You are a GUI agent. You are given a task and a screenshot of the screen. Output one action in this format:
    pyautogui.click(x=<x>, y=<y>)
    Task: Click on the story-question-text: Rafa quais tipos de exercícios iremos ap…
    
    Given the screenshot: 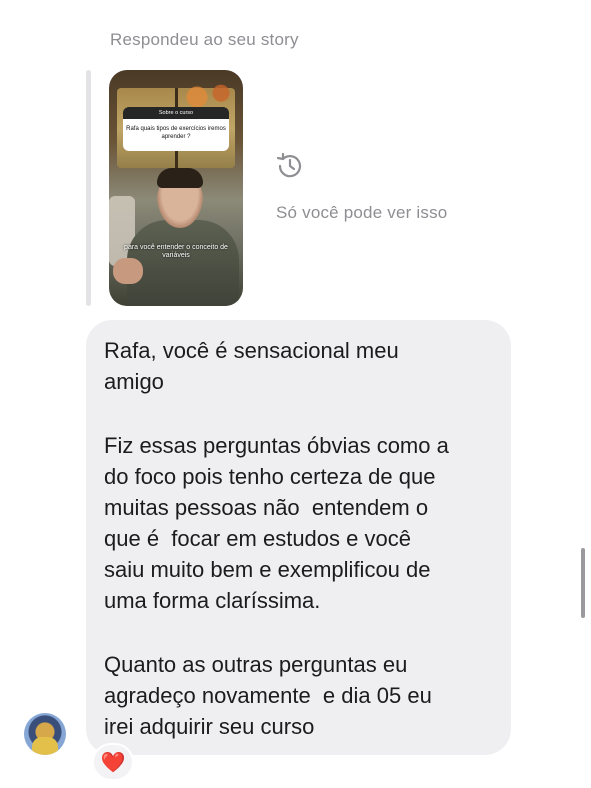 What is the action you would take?
    pyautogui.click(x=176, y=135)
    